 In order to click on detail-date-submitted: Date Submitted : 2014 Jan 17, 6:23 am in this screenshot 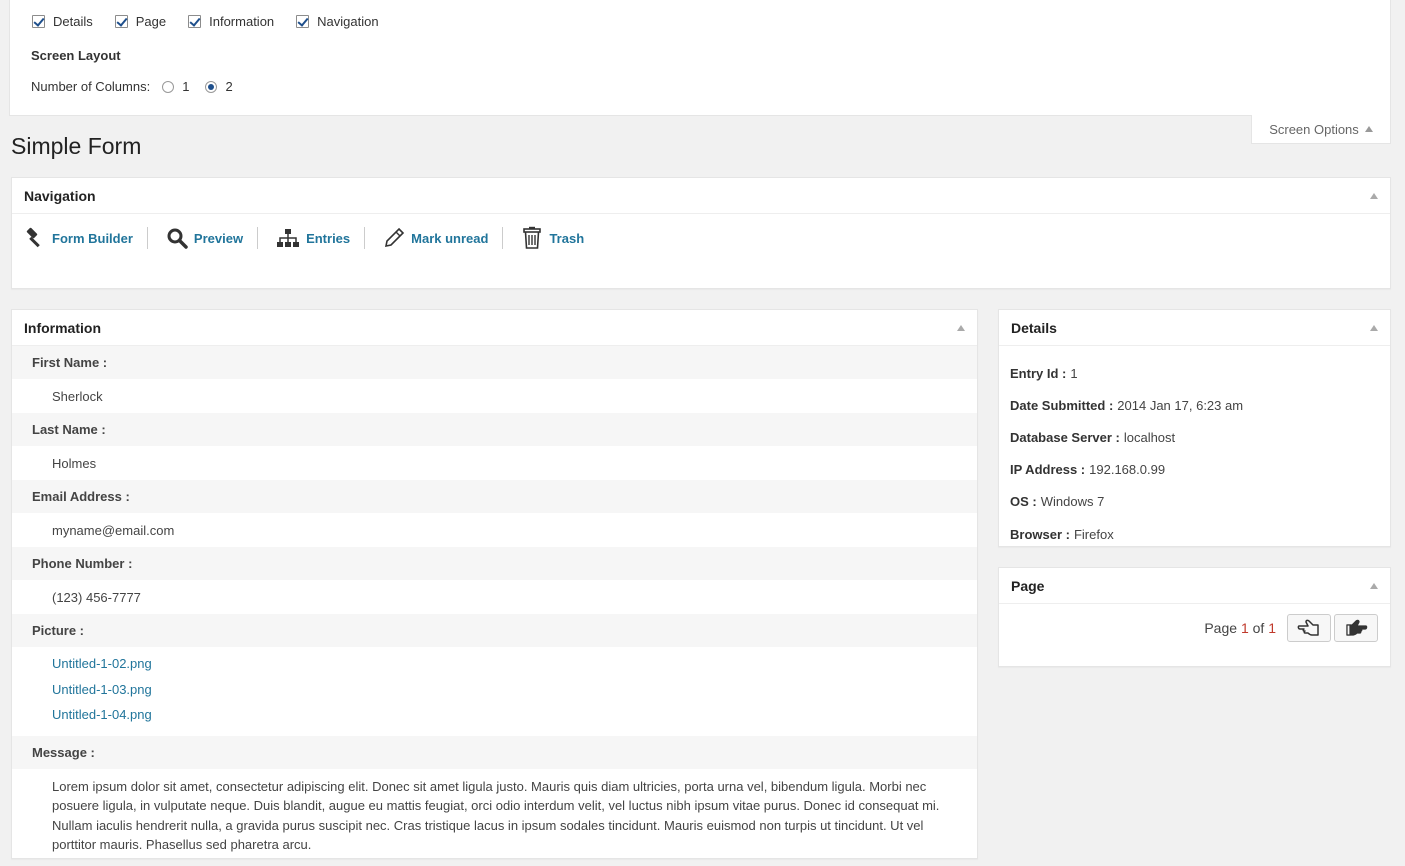, I will do `click(1194, 405)`.